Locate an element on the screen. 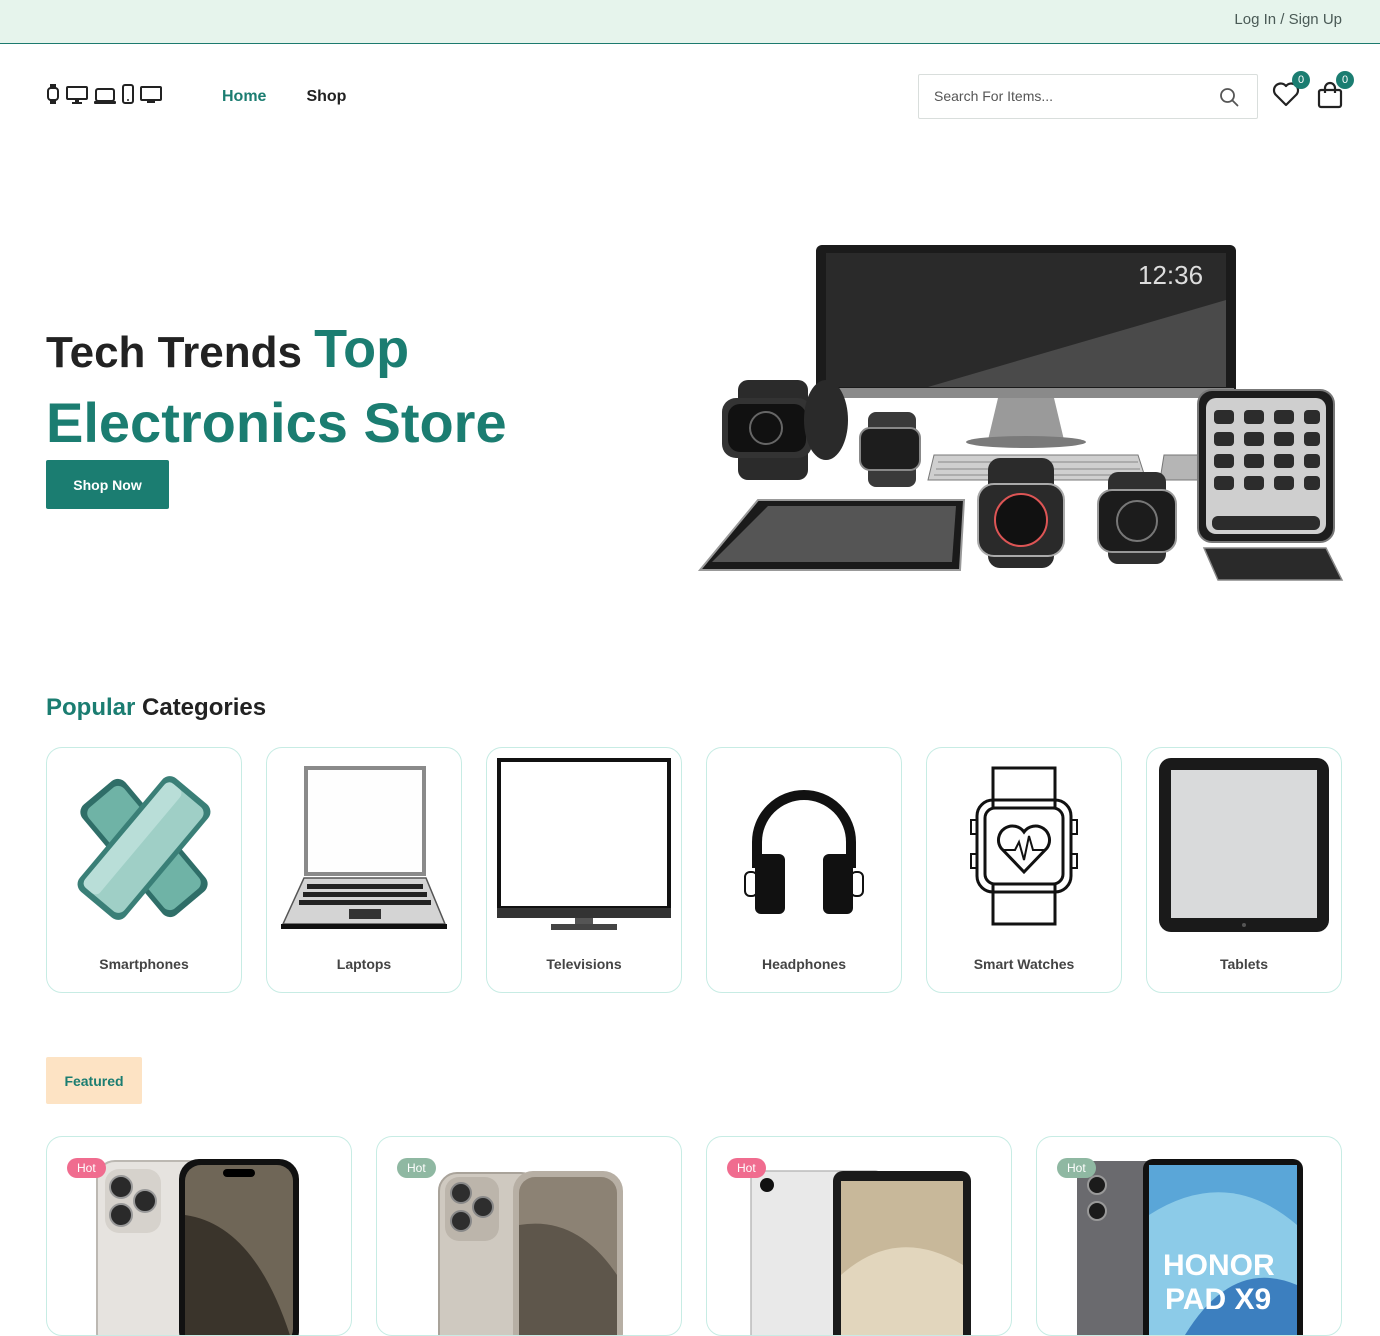 The height and width of the screenshot is (1336, 1380). category-label-televisions: Televisions is located at coordinates (584, 964).